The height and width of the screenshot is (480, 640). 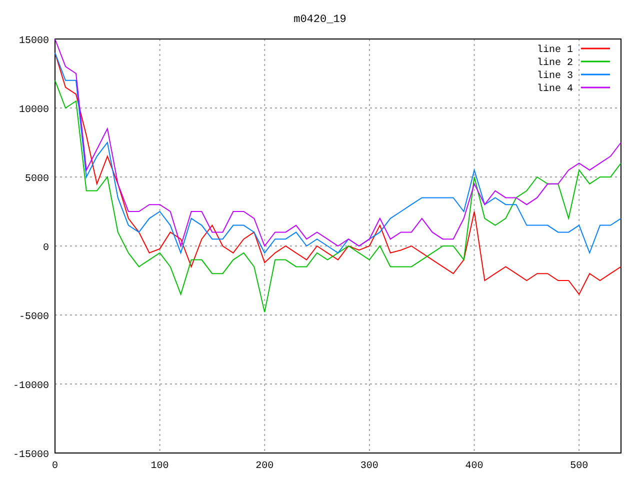 What do you see at coordinates (36, 179) in the screenshot?
I see `axis-tick-label: 5000` at bounding box center [36, 179].